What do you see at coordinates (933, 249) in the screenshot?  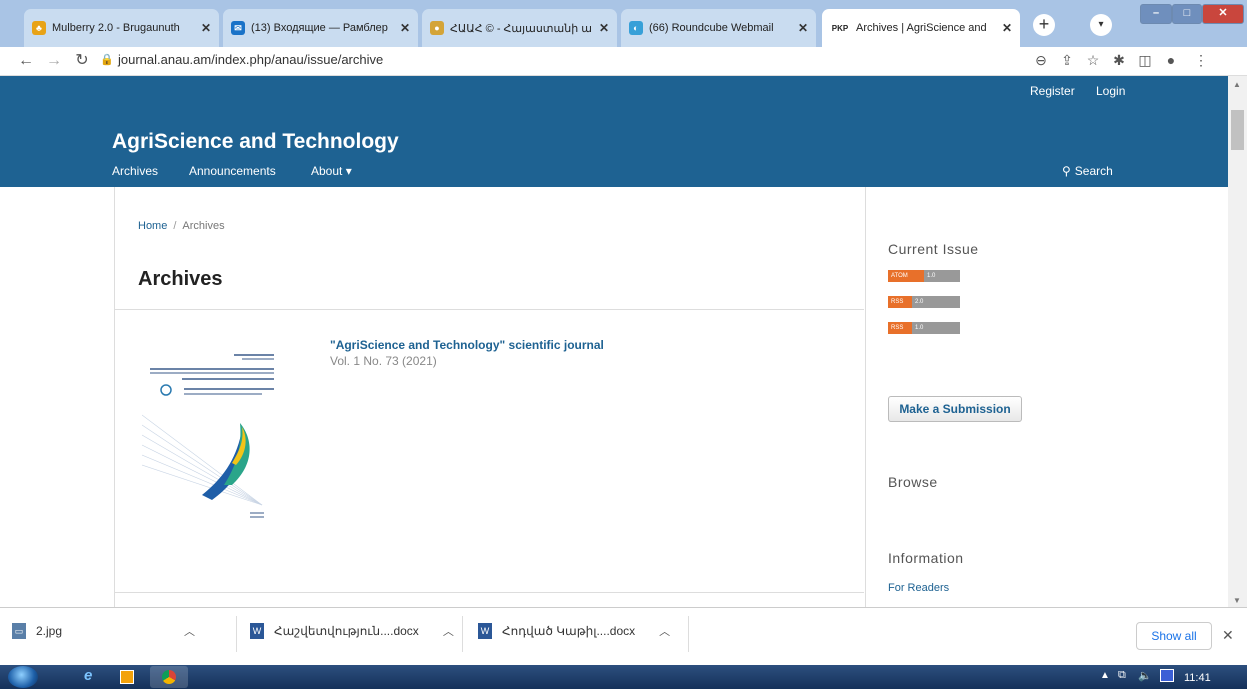 I see `current-issue-heading: Current Issue` at bounding box center [933, 249].